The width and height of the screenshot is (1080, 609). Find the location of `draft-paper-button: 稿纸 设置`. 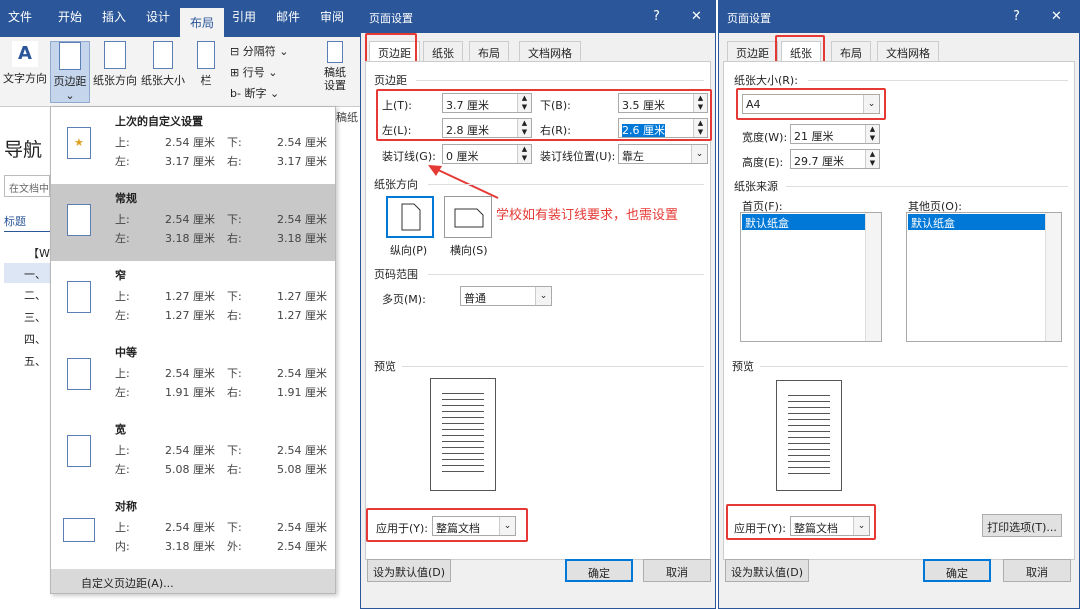

draft-paper-button: 稿纸 设置 is located at coordinates (335, 66).